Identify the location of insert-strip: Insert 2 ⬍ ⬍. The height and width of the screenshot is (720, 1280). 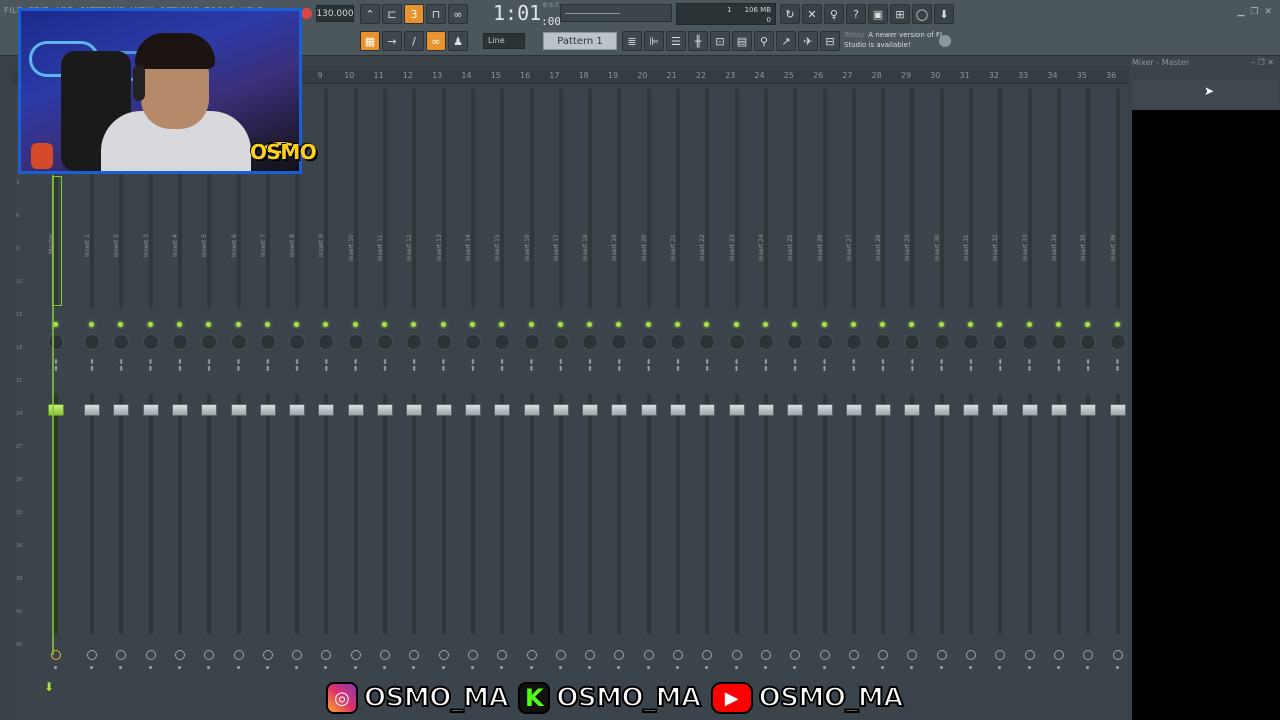
(121, 402).